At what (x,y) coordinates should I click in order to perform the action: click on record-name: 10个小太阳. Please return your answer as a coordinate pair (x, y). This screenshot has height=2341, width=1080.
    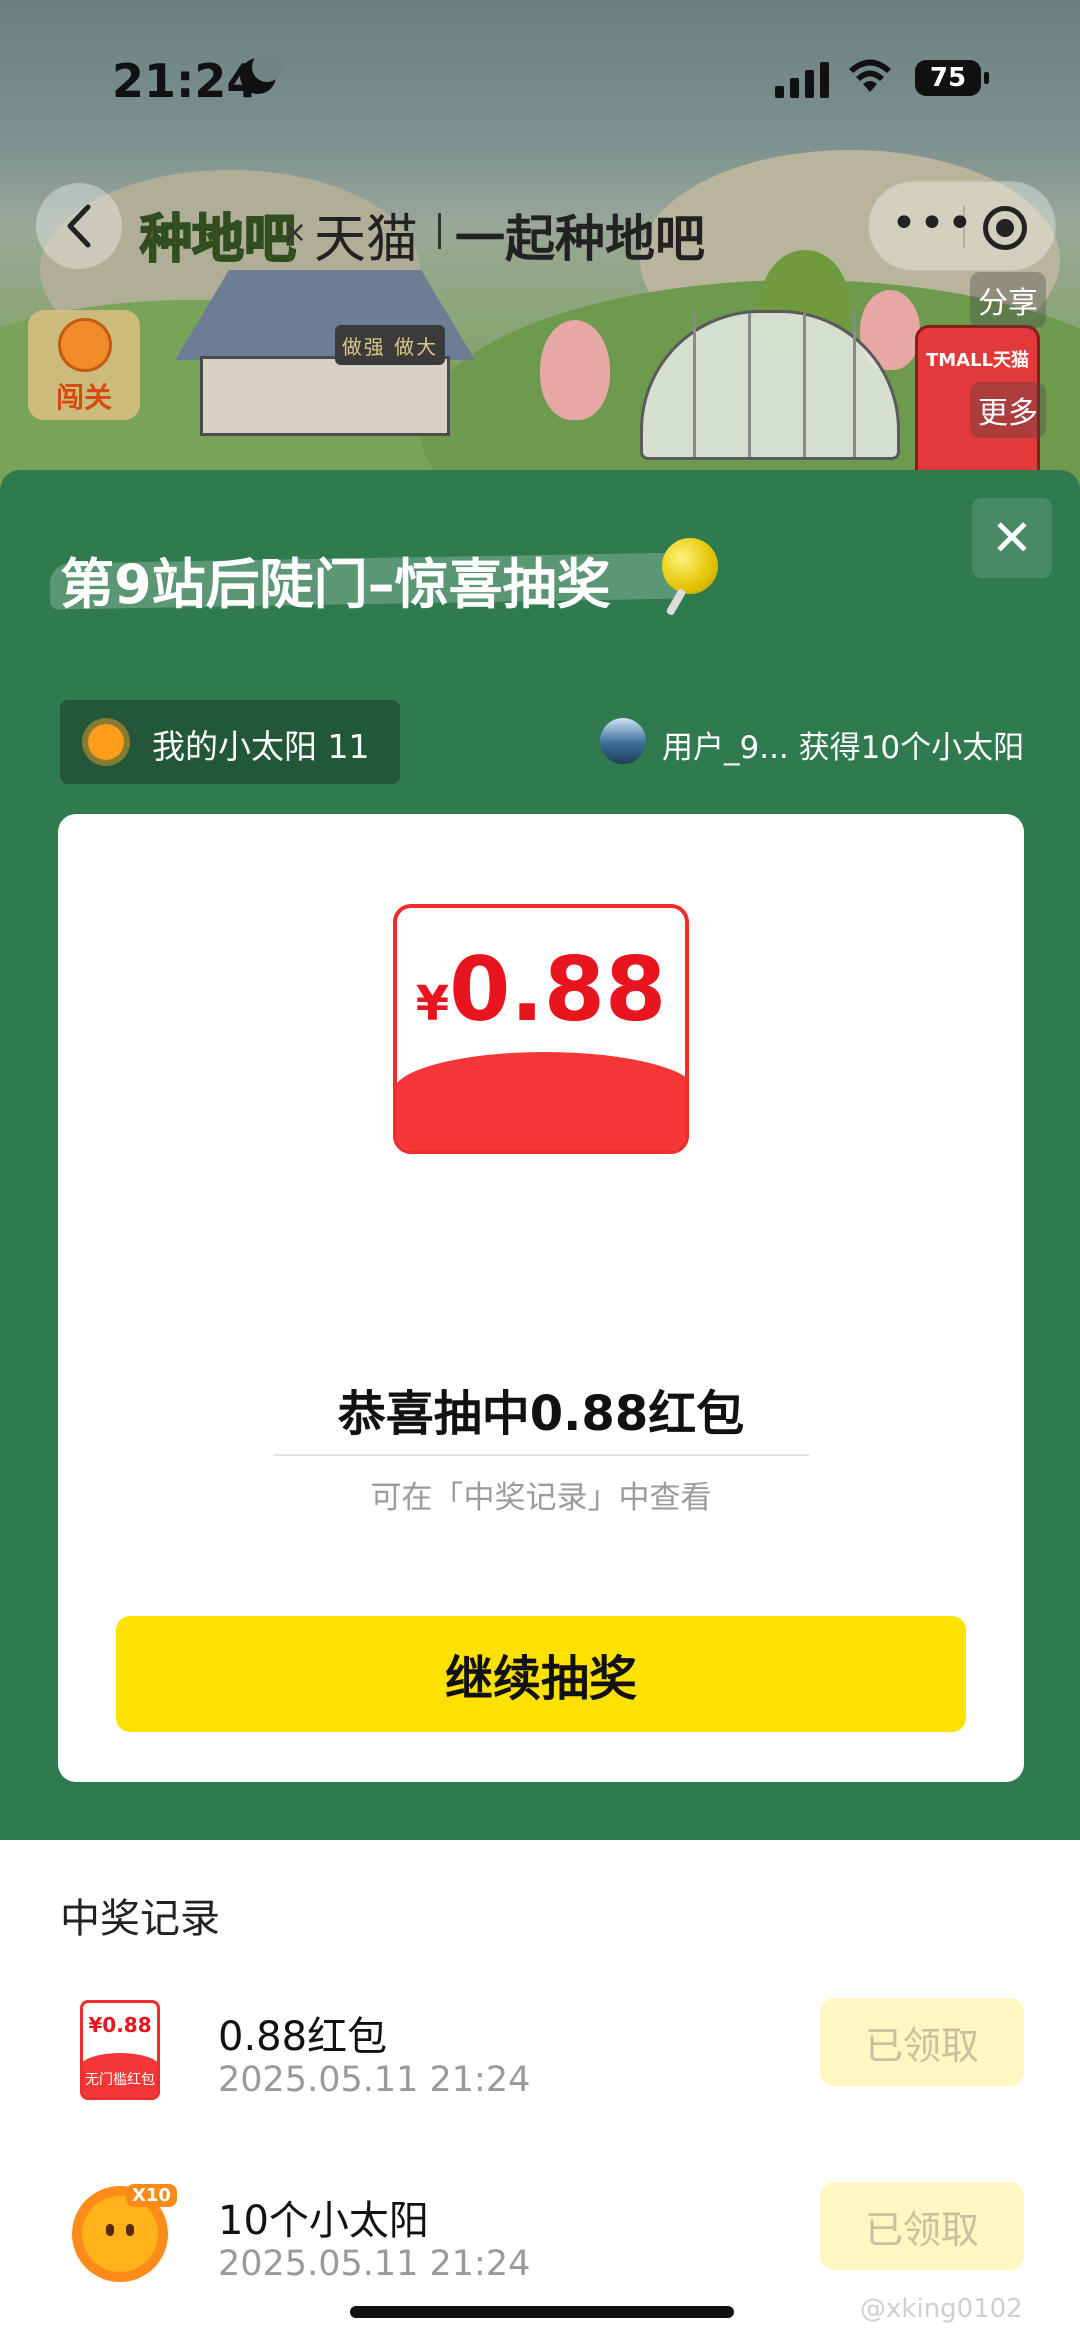
    Looking at the image, I should click on (323, 2221).